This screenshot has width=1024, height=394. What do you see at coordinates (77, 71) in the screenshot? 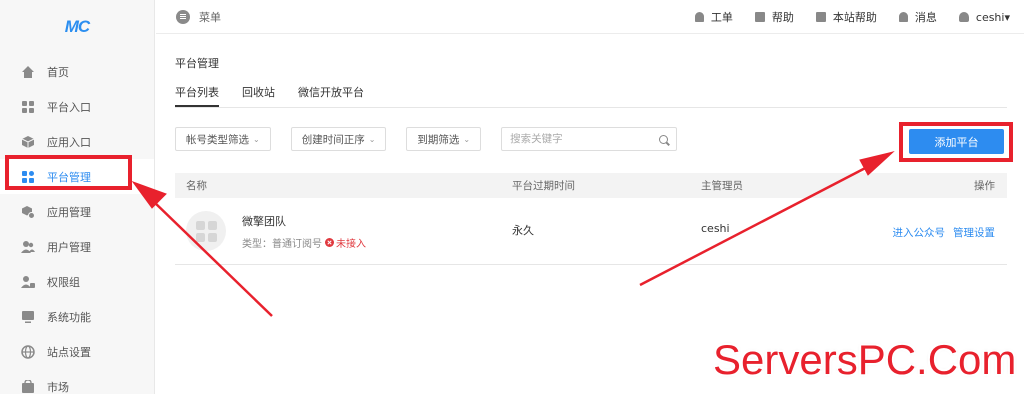
I see `sidebar-item-home: 首页` at bounding box center [77, 71].